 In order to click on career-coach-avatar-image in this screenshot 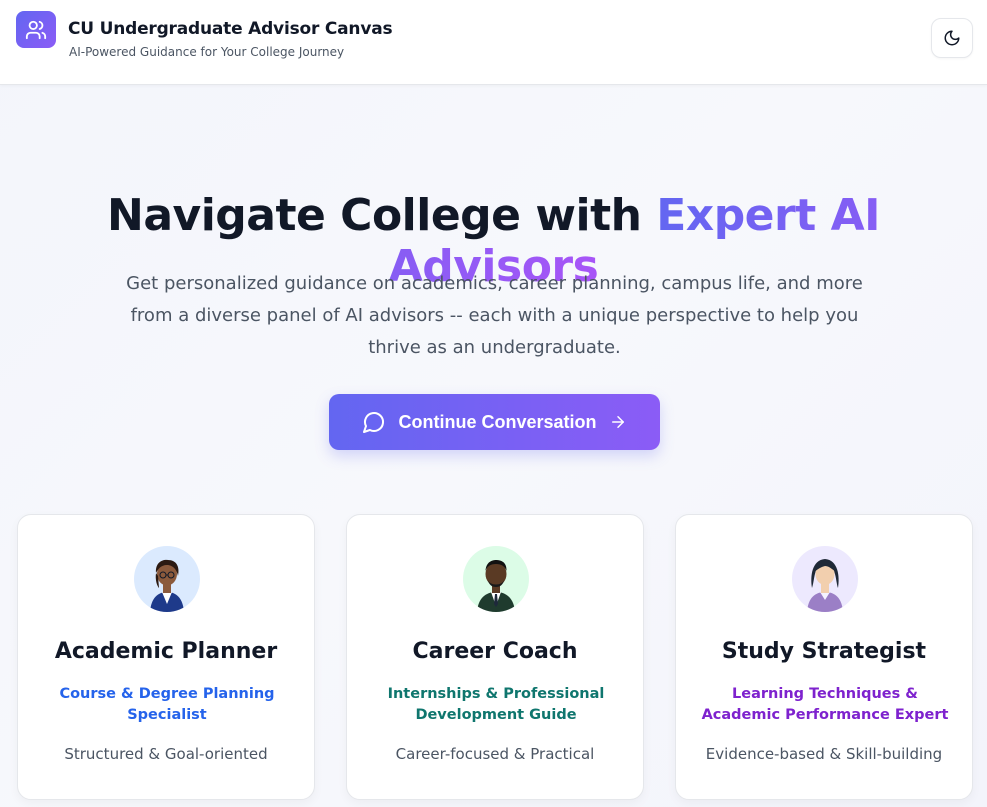, I will do `click(496, 586)`.